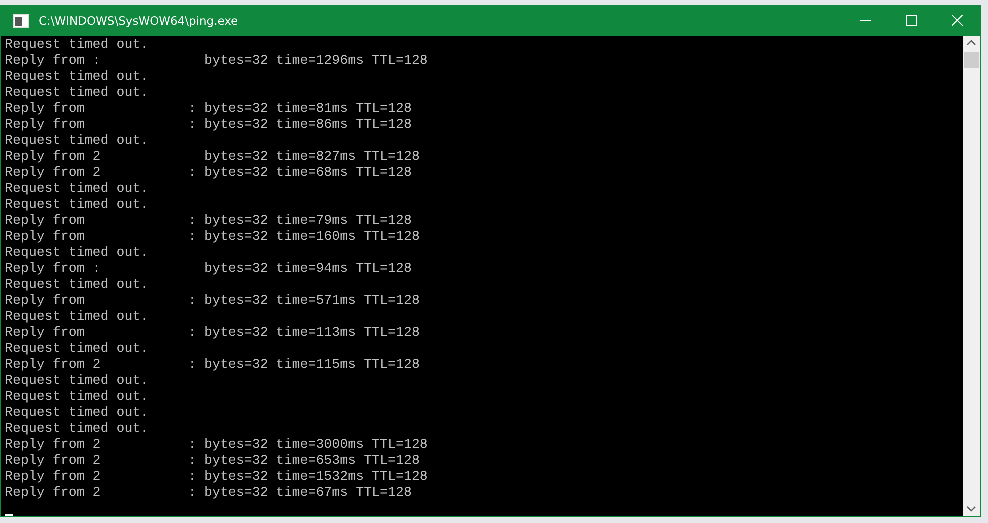 This screenshot has width=988, height=523. Describe the element at coordinates (209, 221) in the screenshot. I see `console-line: Reply from : bytes=32 time=79ms TTL=128` at that location.